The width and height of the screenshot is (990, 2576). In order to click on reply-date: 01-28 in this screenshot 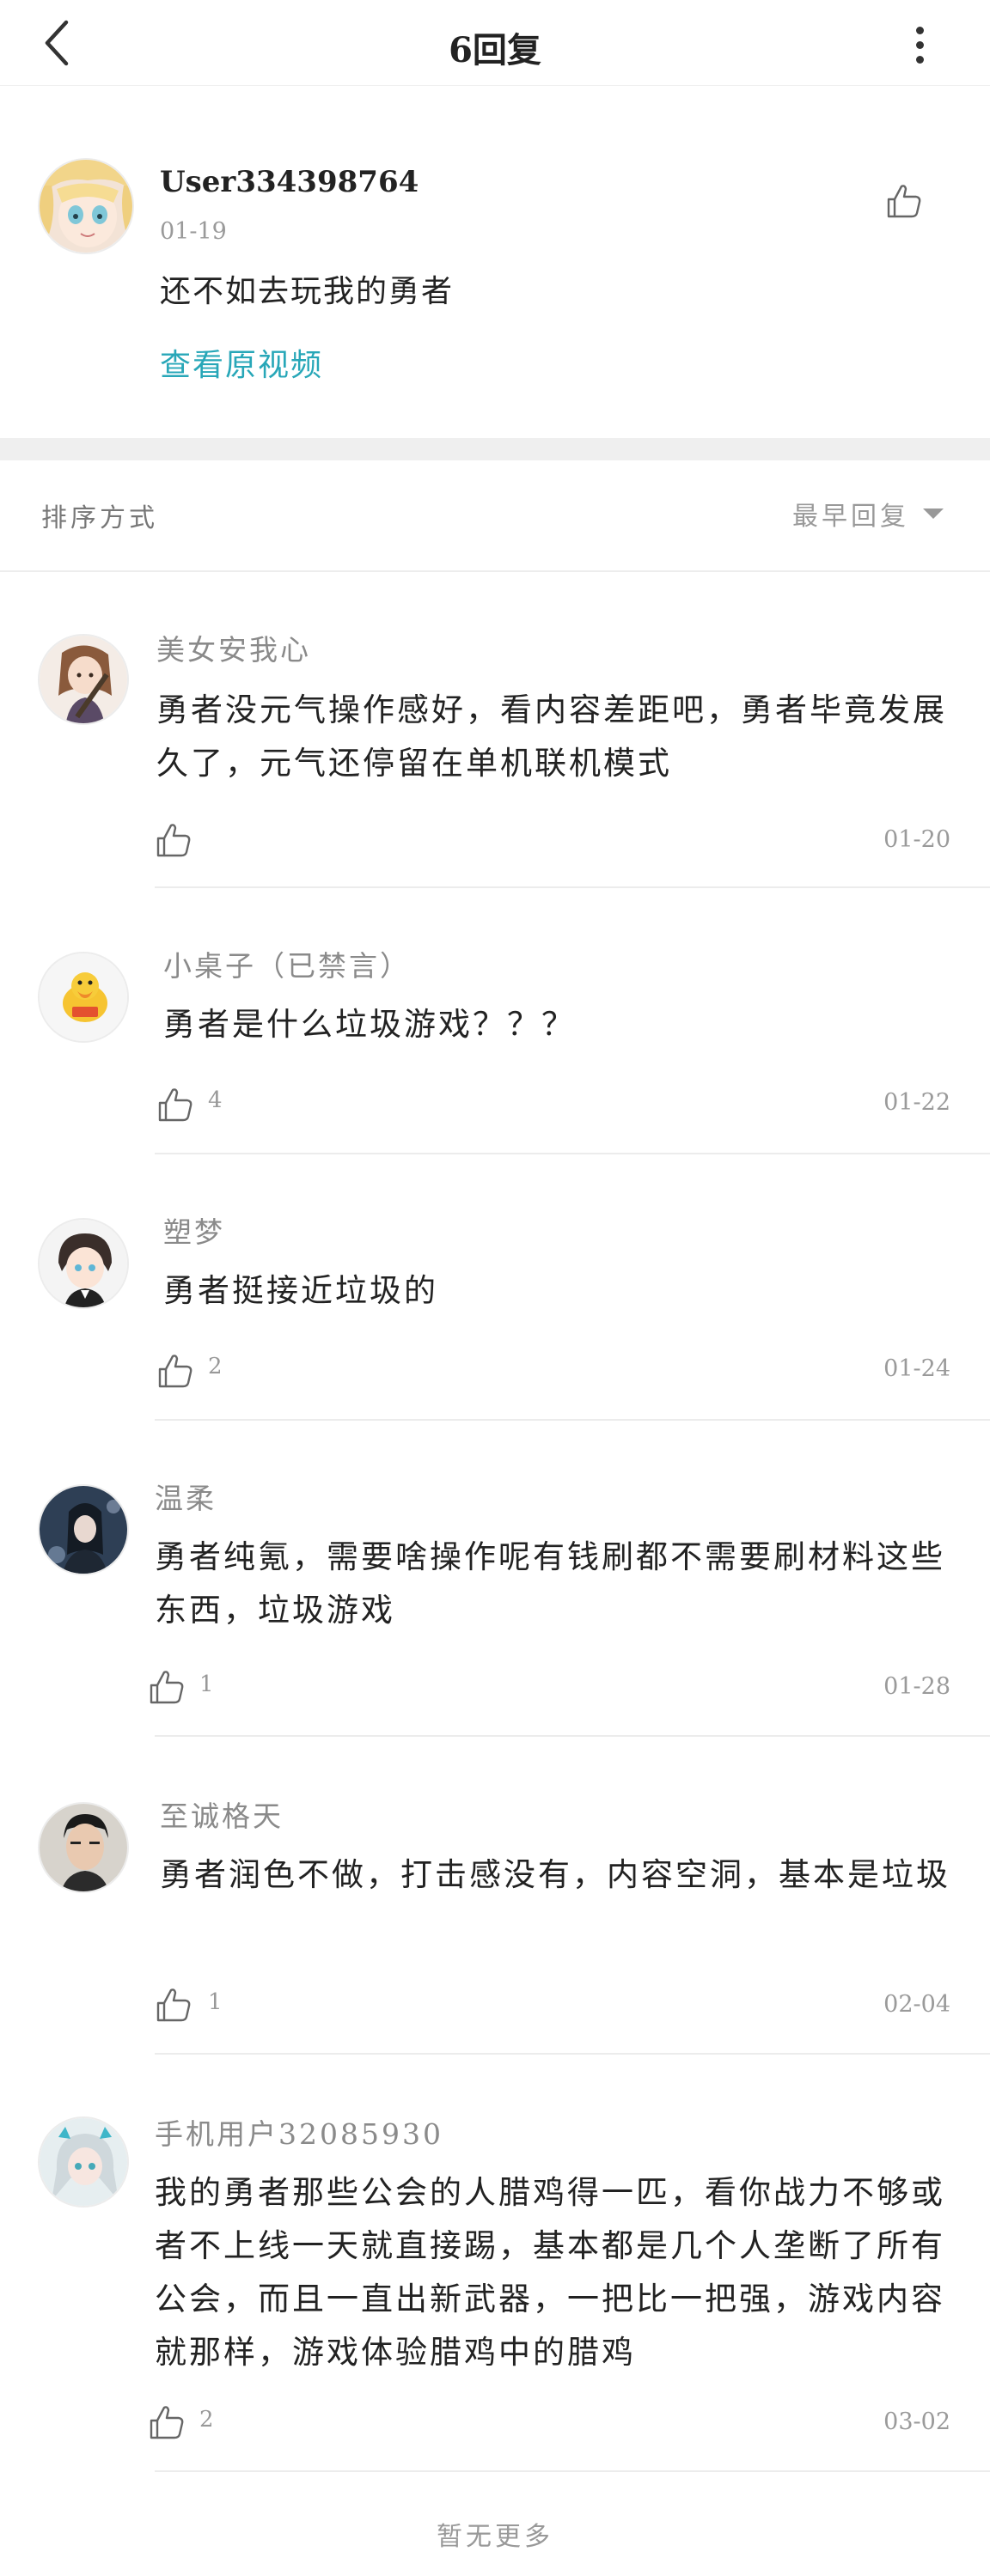, I will do `click(916, 1686)`.